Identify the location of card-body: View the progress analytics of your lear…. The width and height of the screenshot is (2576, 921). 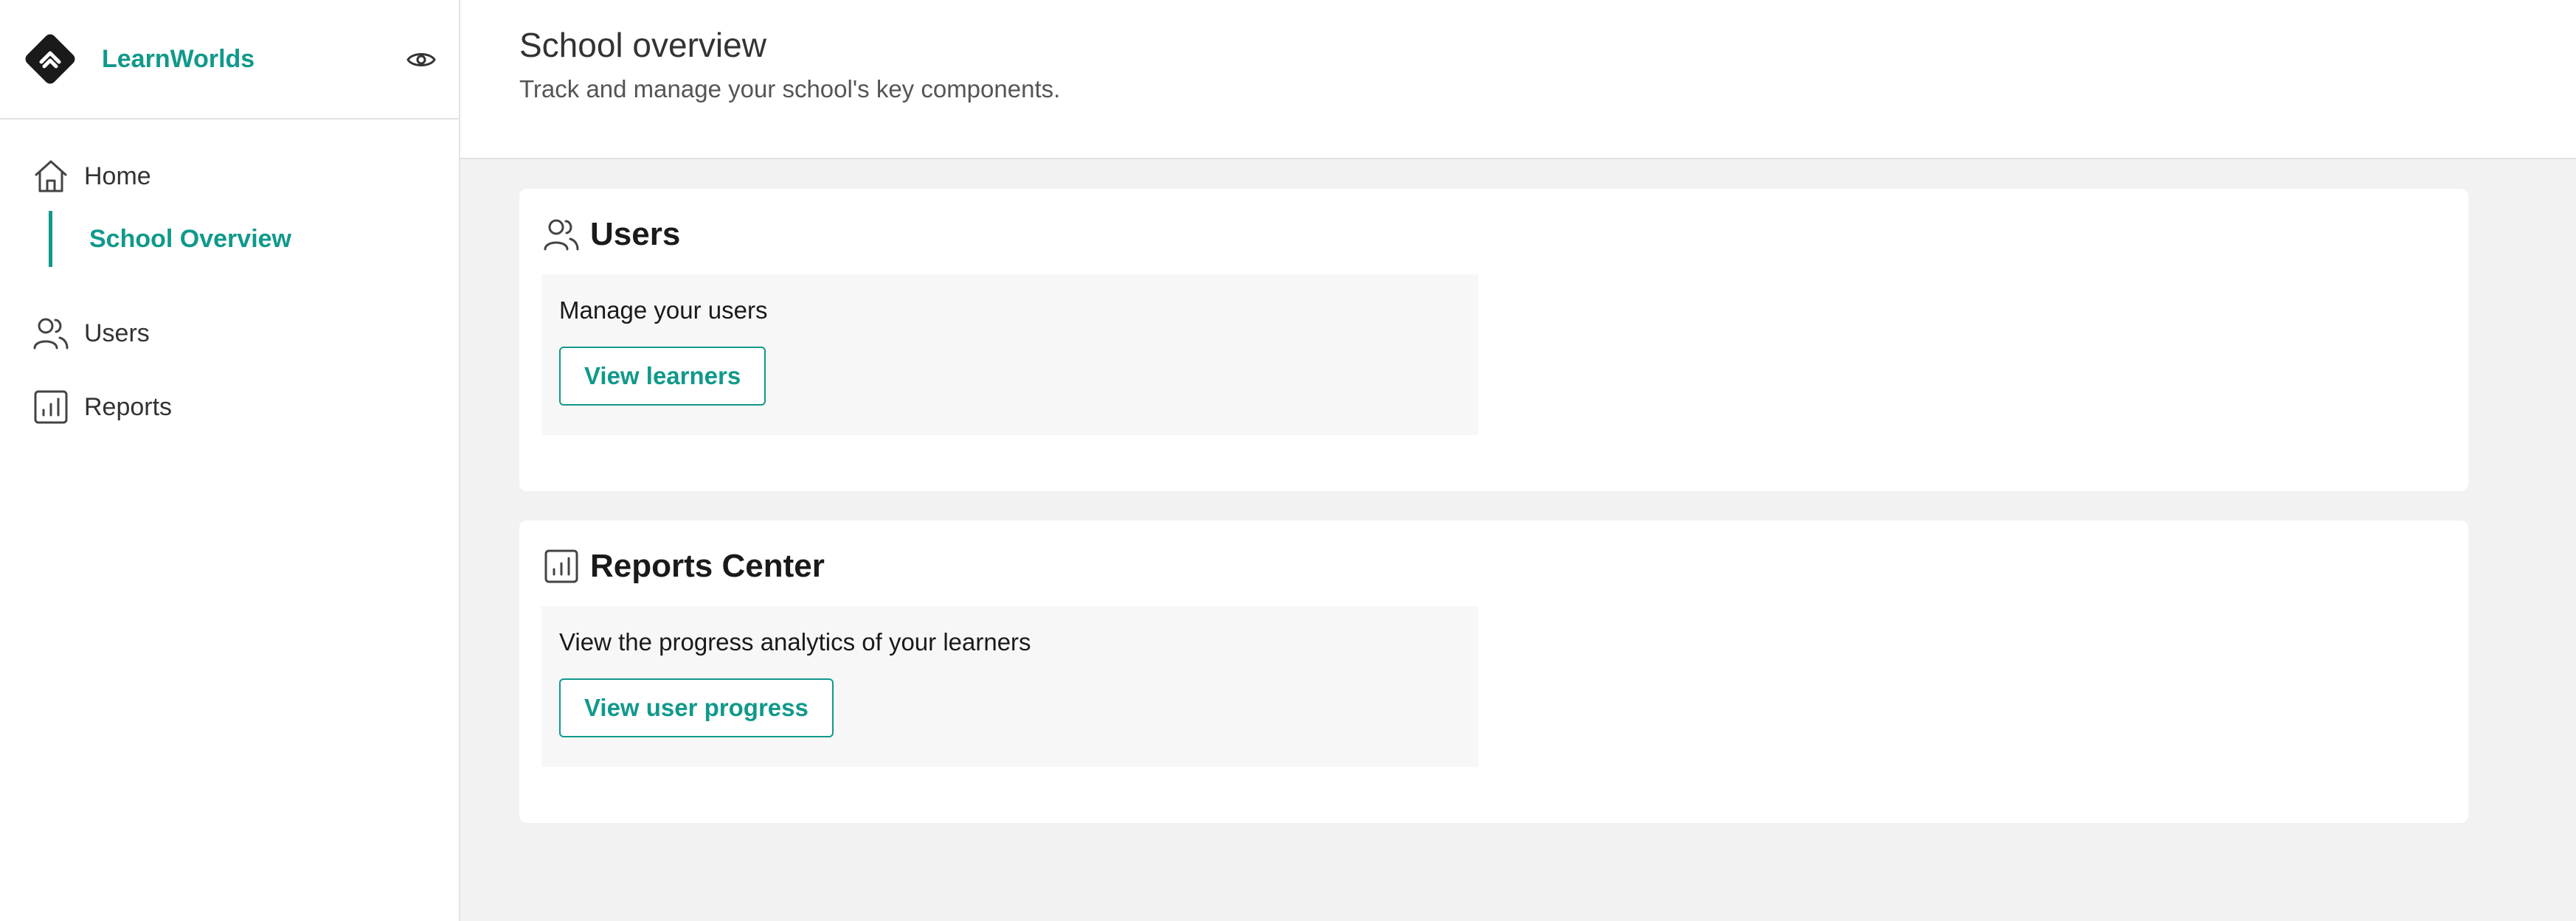
(1010, 686).